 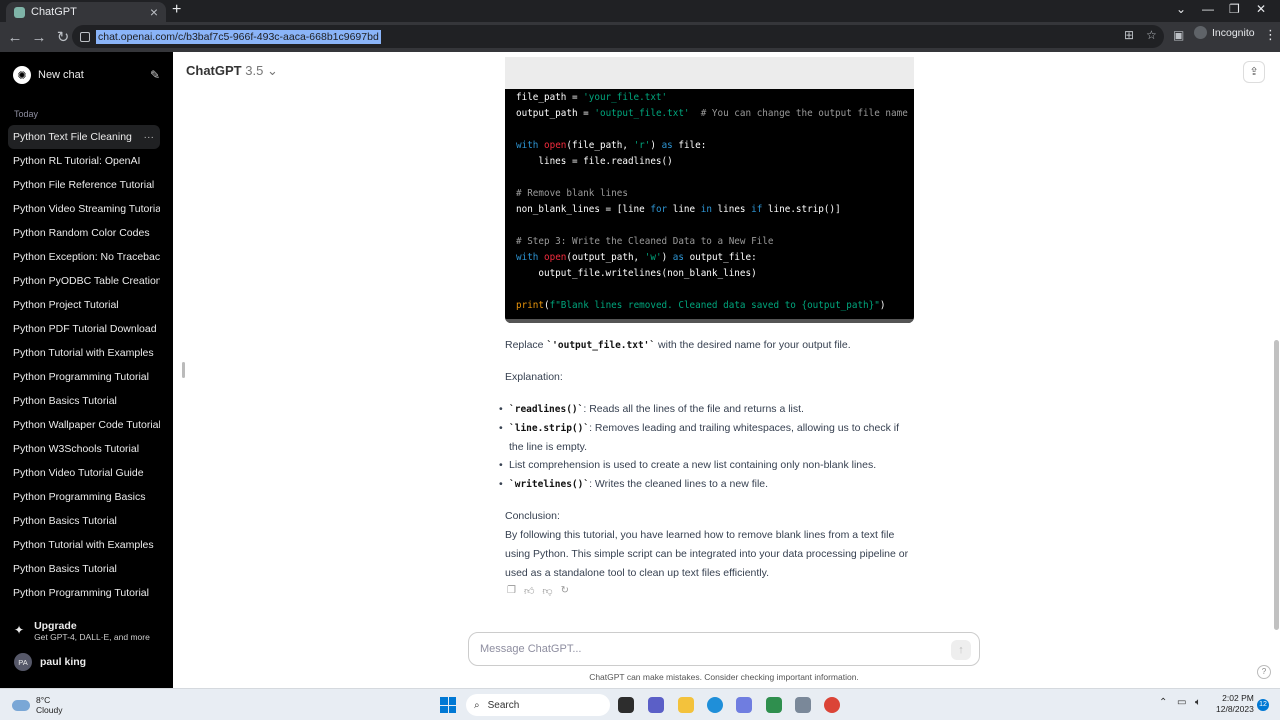 What do you see at coordinates (84, 425) in the screenshot?
I see `chat-history-item: Python Wallpaper Code Tutorial` at bounding box center [84, 425].